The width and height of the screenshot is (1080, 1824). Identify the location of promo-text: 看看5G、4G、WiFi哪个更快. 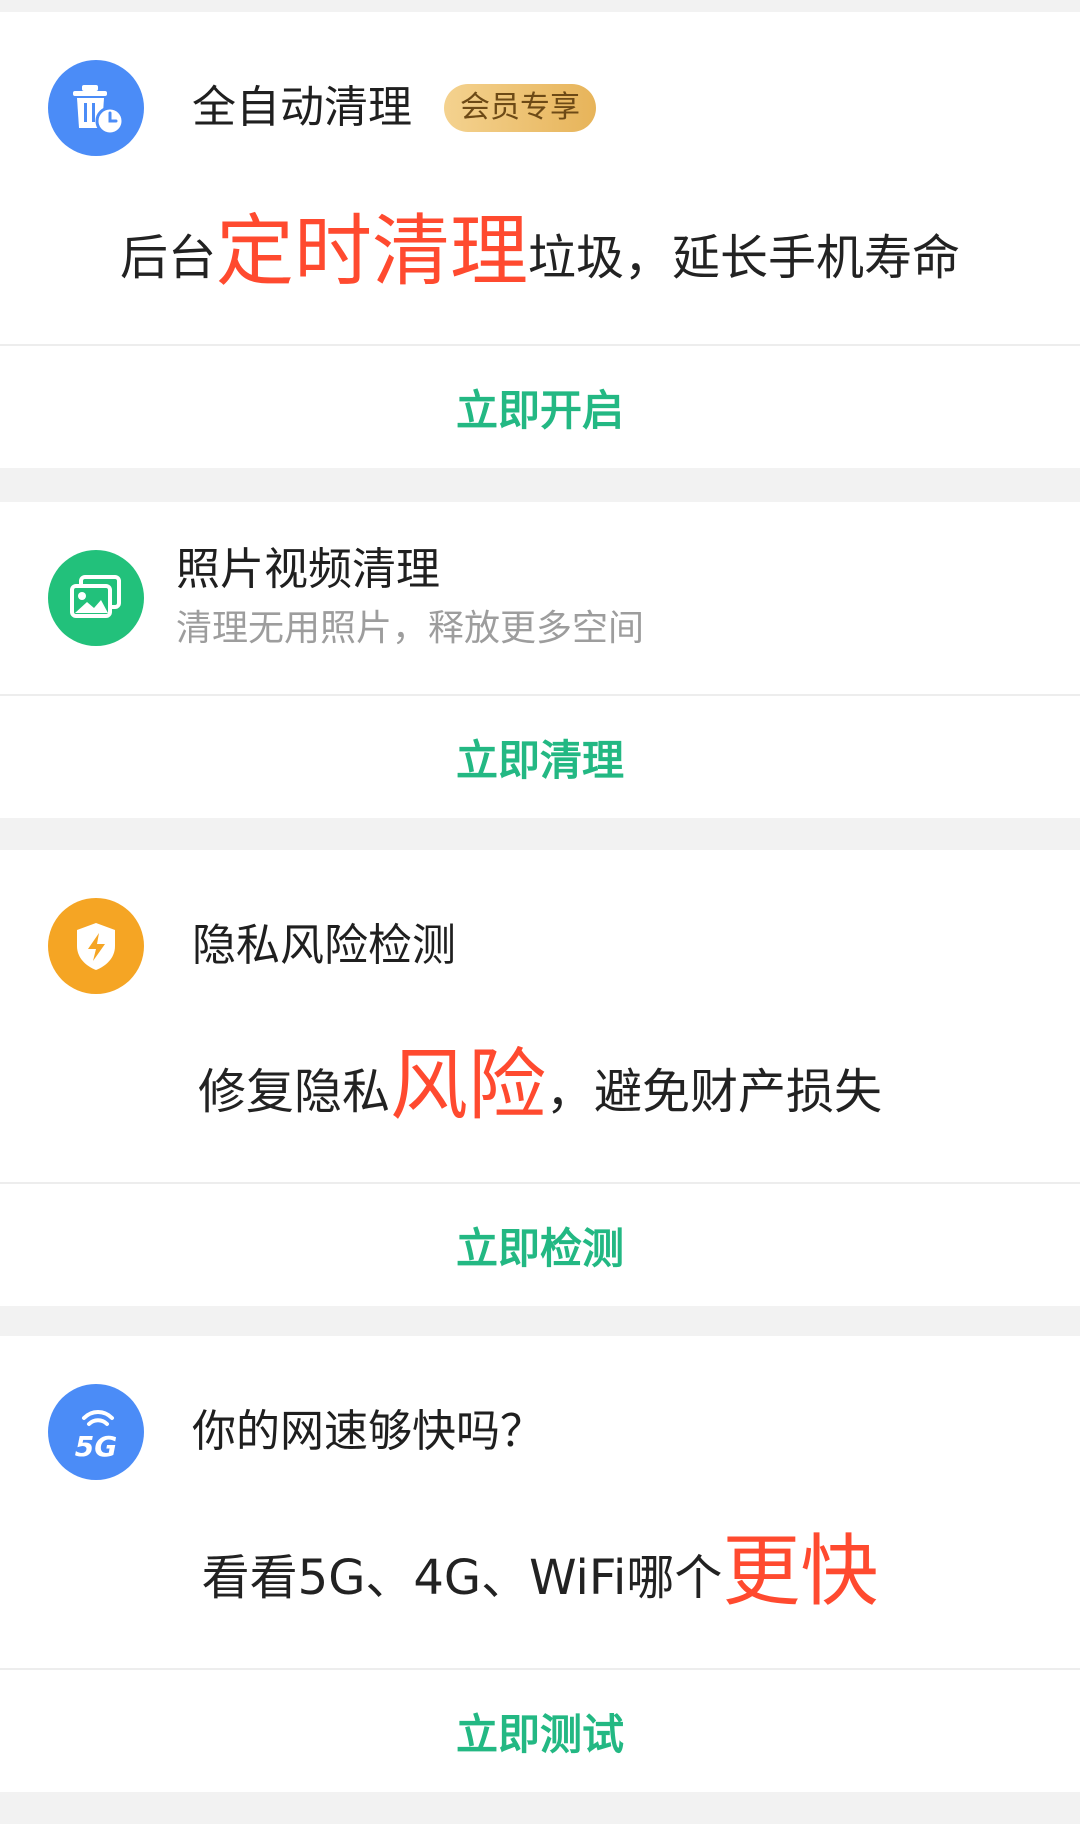
(540, 1575).